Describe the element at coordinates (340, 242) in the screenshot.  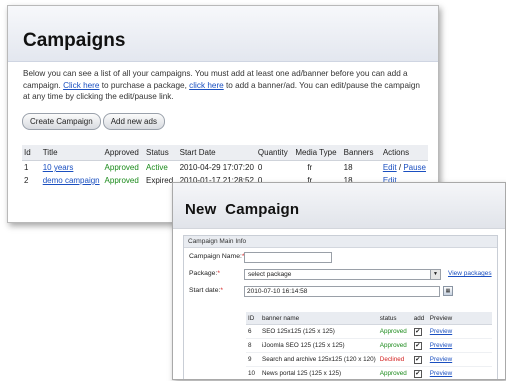
I see `section-title: Campaign Main Info` at that location.